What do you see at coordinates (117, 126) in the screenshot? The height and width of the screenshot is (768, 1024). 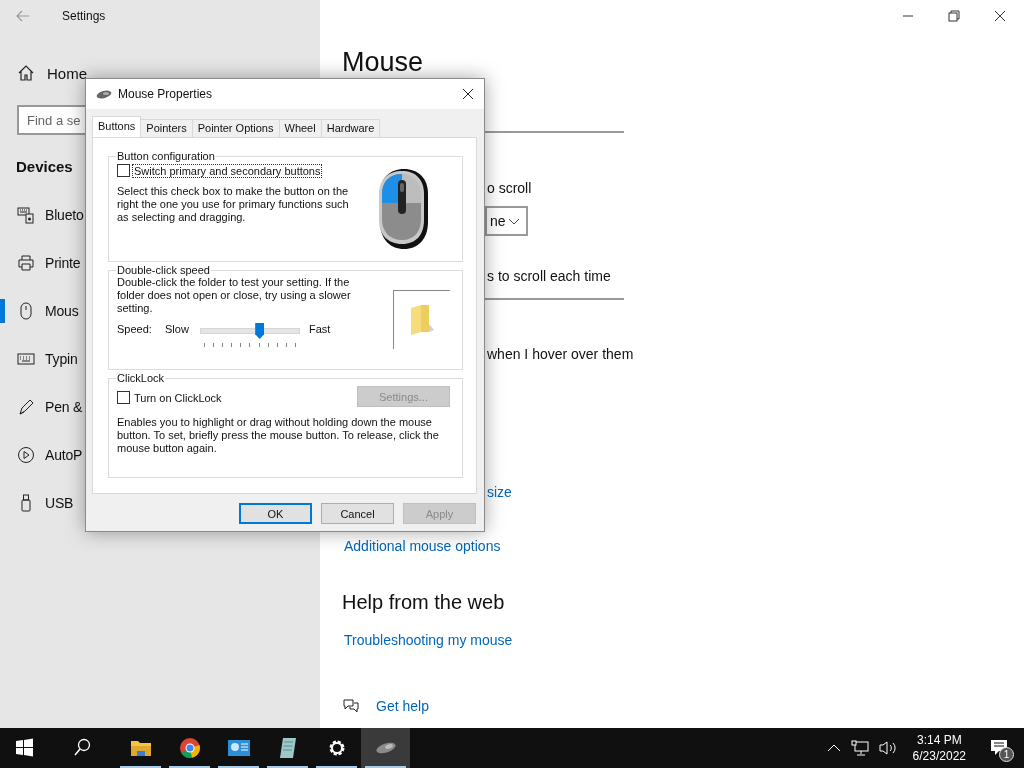 I see `tab: Buttons` at bounding box center [117, 126].